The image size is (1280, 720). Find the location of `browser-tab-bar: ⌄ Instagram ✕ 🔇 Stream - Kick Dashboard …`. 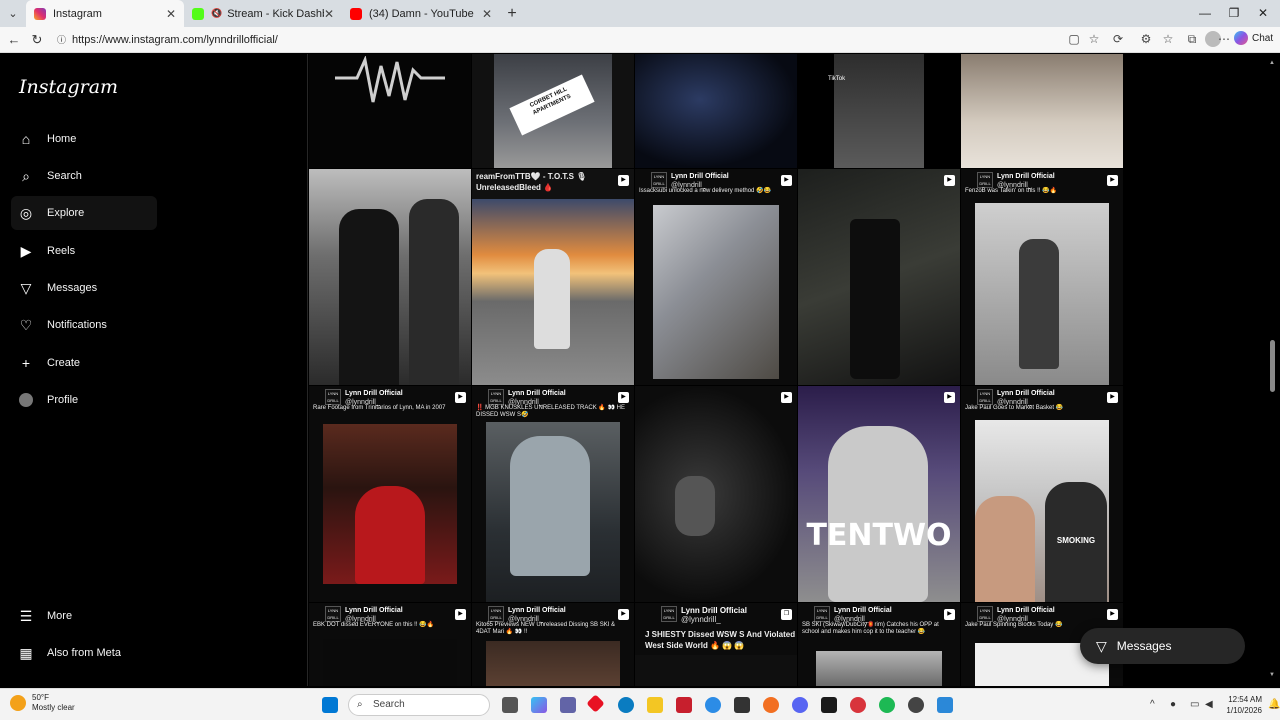

browser-tab-bar: ⌄ Instagram ✕ 🔇 Stream - Kick Dashboard … is located at coordinates (640, 13).